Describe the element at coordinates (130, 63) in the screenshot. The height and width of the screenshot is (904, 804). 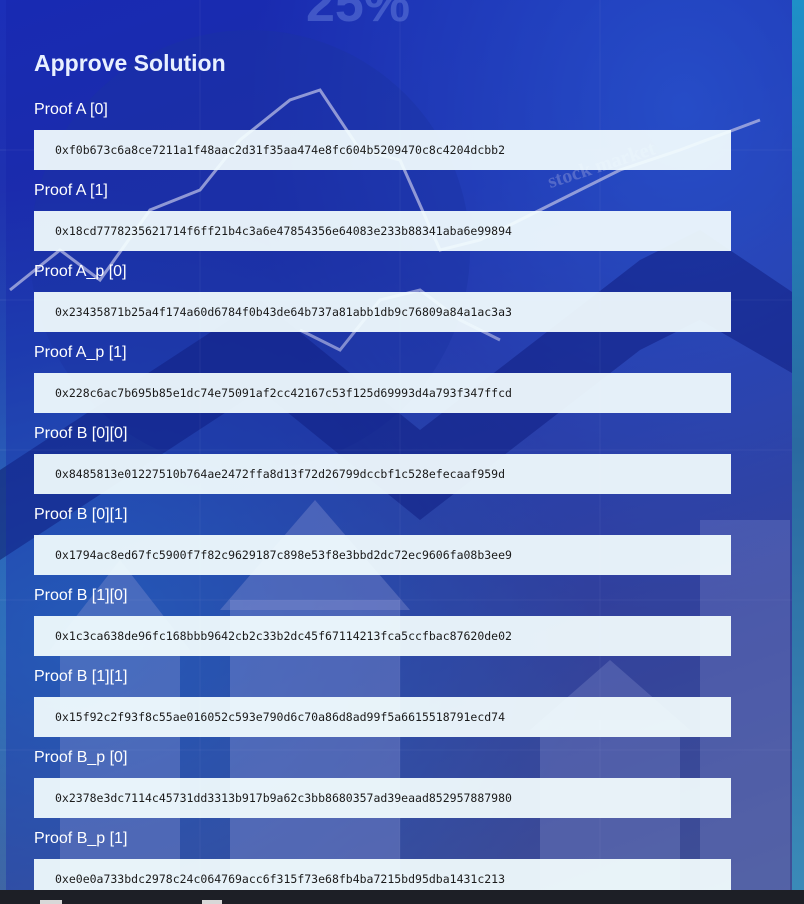
I see `page-title: Approve Solution` at that location.